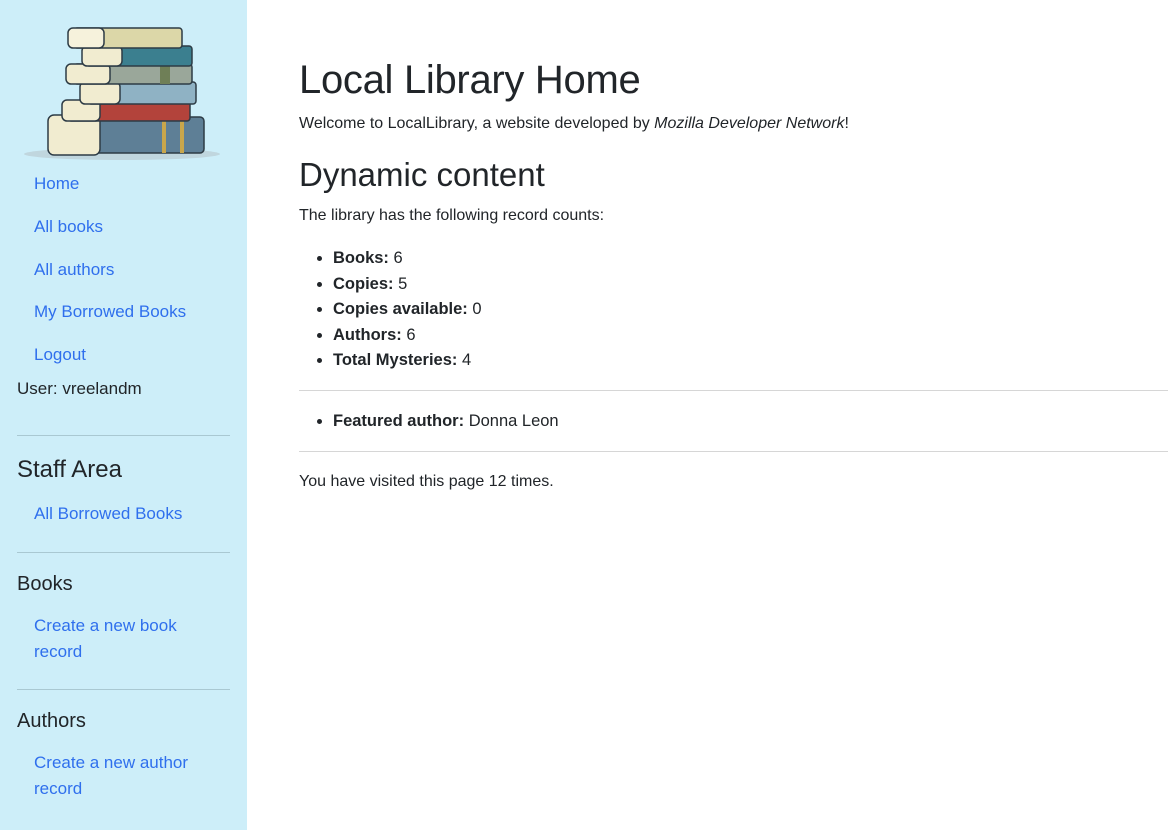  I want to click on create-book-link: Create a new book record, so click(124, 639).